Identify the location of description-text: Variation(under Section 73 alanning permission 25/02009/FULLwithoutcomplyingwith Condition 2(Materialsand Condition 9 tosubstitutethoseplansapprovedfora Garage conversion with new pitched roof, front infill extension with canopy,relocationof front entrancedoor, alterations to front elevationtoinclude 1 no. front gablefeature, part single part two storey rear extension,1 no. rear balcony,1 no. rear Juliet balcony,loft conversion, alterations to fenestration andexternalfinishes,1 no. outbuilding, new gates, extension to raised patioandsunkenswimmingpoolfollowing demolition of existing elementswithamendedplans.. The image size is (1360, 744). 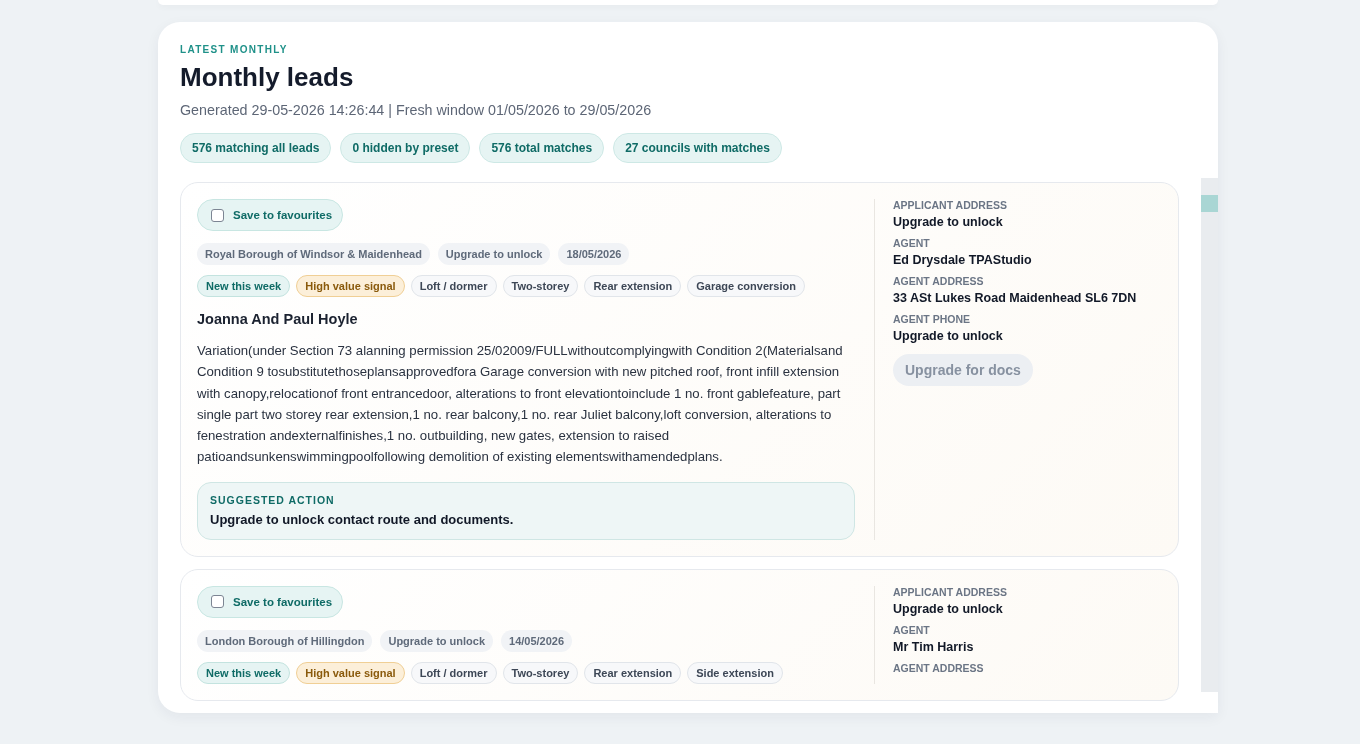
(520, 404).